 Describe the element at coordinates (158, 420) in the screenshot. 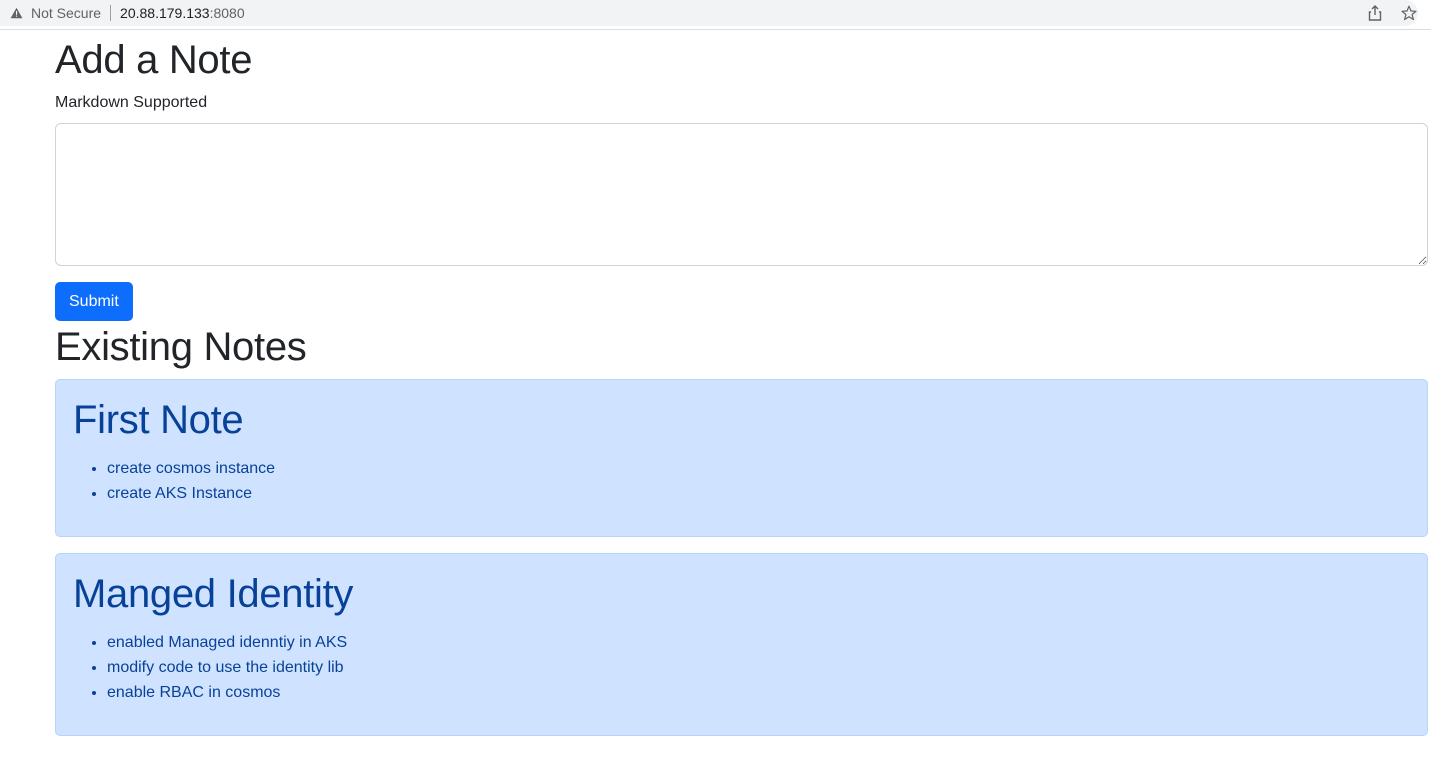

I see `note-title: First Note` at that location.